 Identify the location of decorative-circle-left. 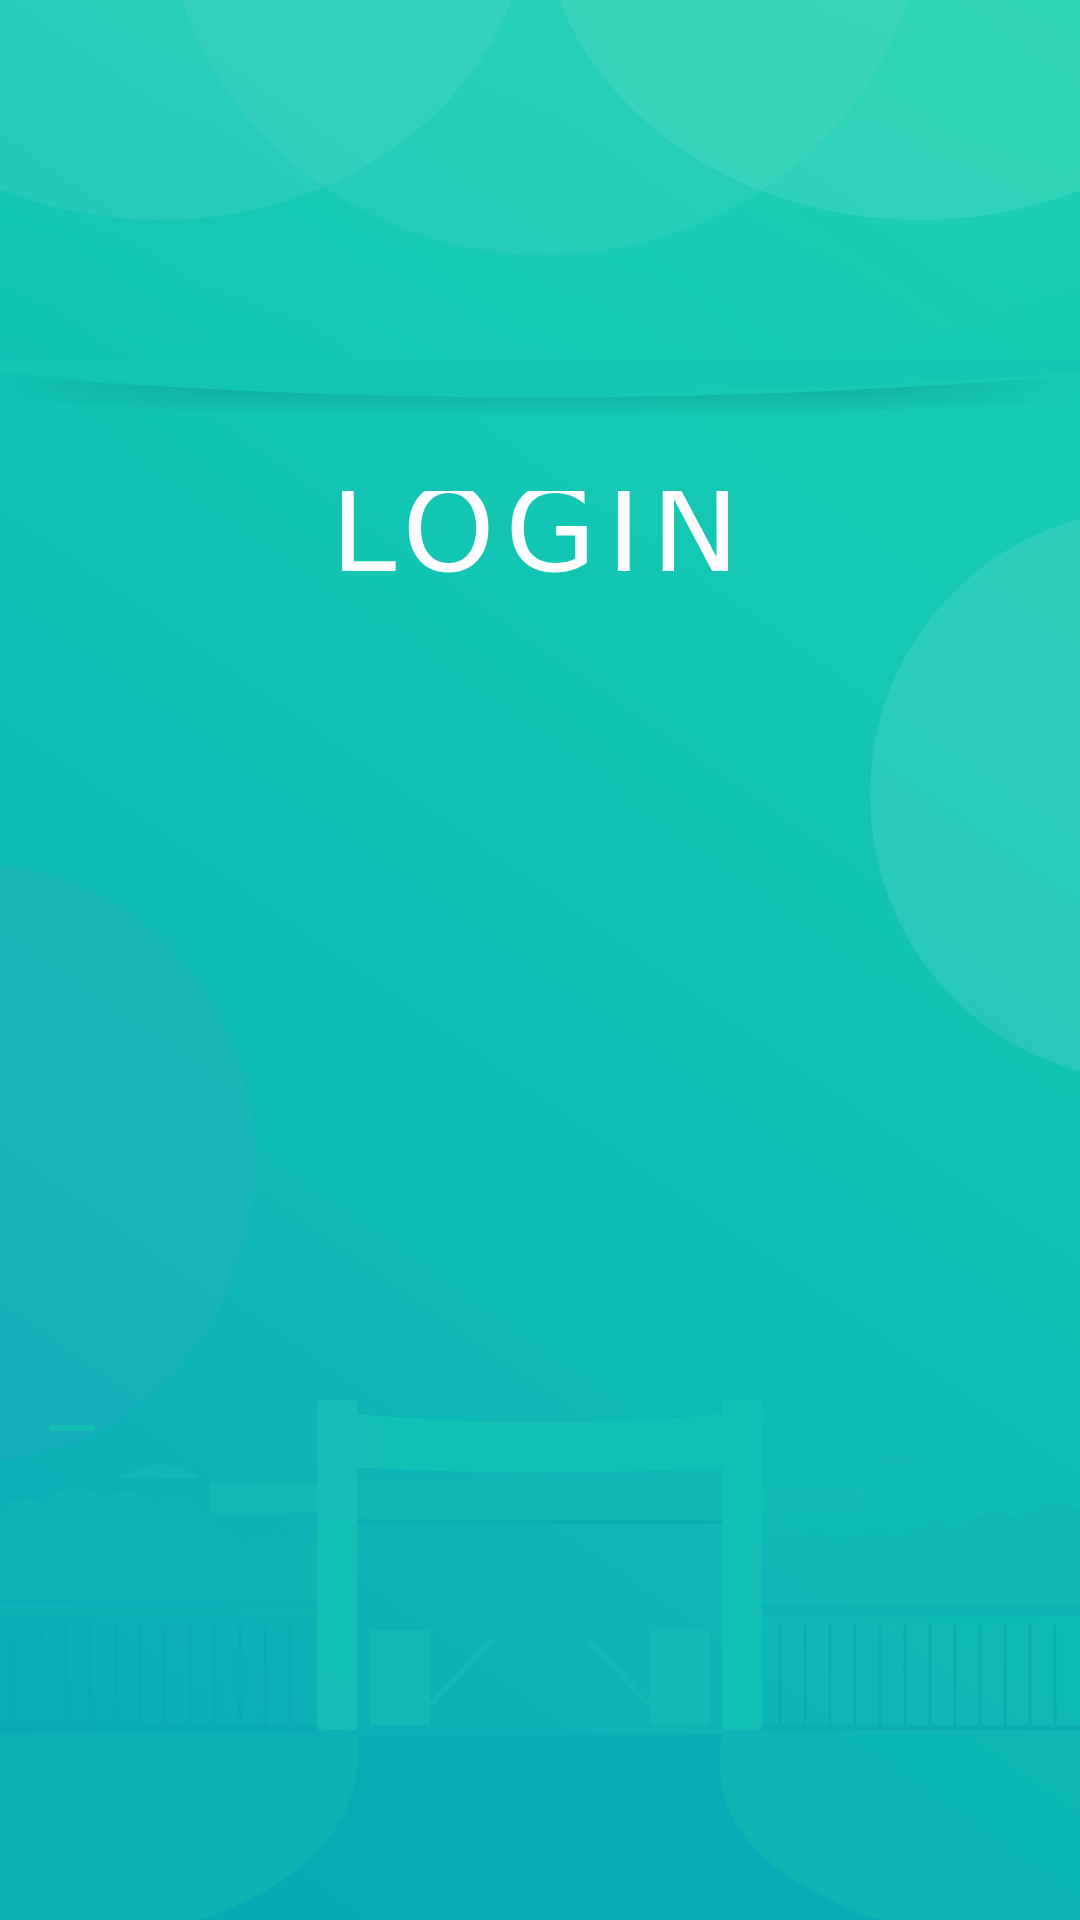
(127, 1162).